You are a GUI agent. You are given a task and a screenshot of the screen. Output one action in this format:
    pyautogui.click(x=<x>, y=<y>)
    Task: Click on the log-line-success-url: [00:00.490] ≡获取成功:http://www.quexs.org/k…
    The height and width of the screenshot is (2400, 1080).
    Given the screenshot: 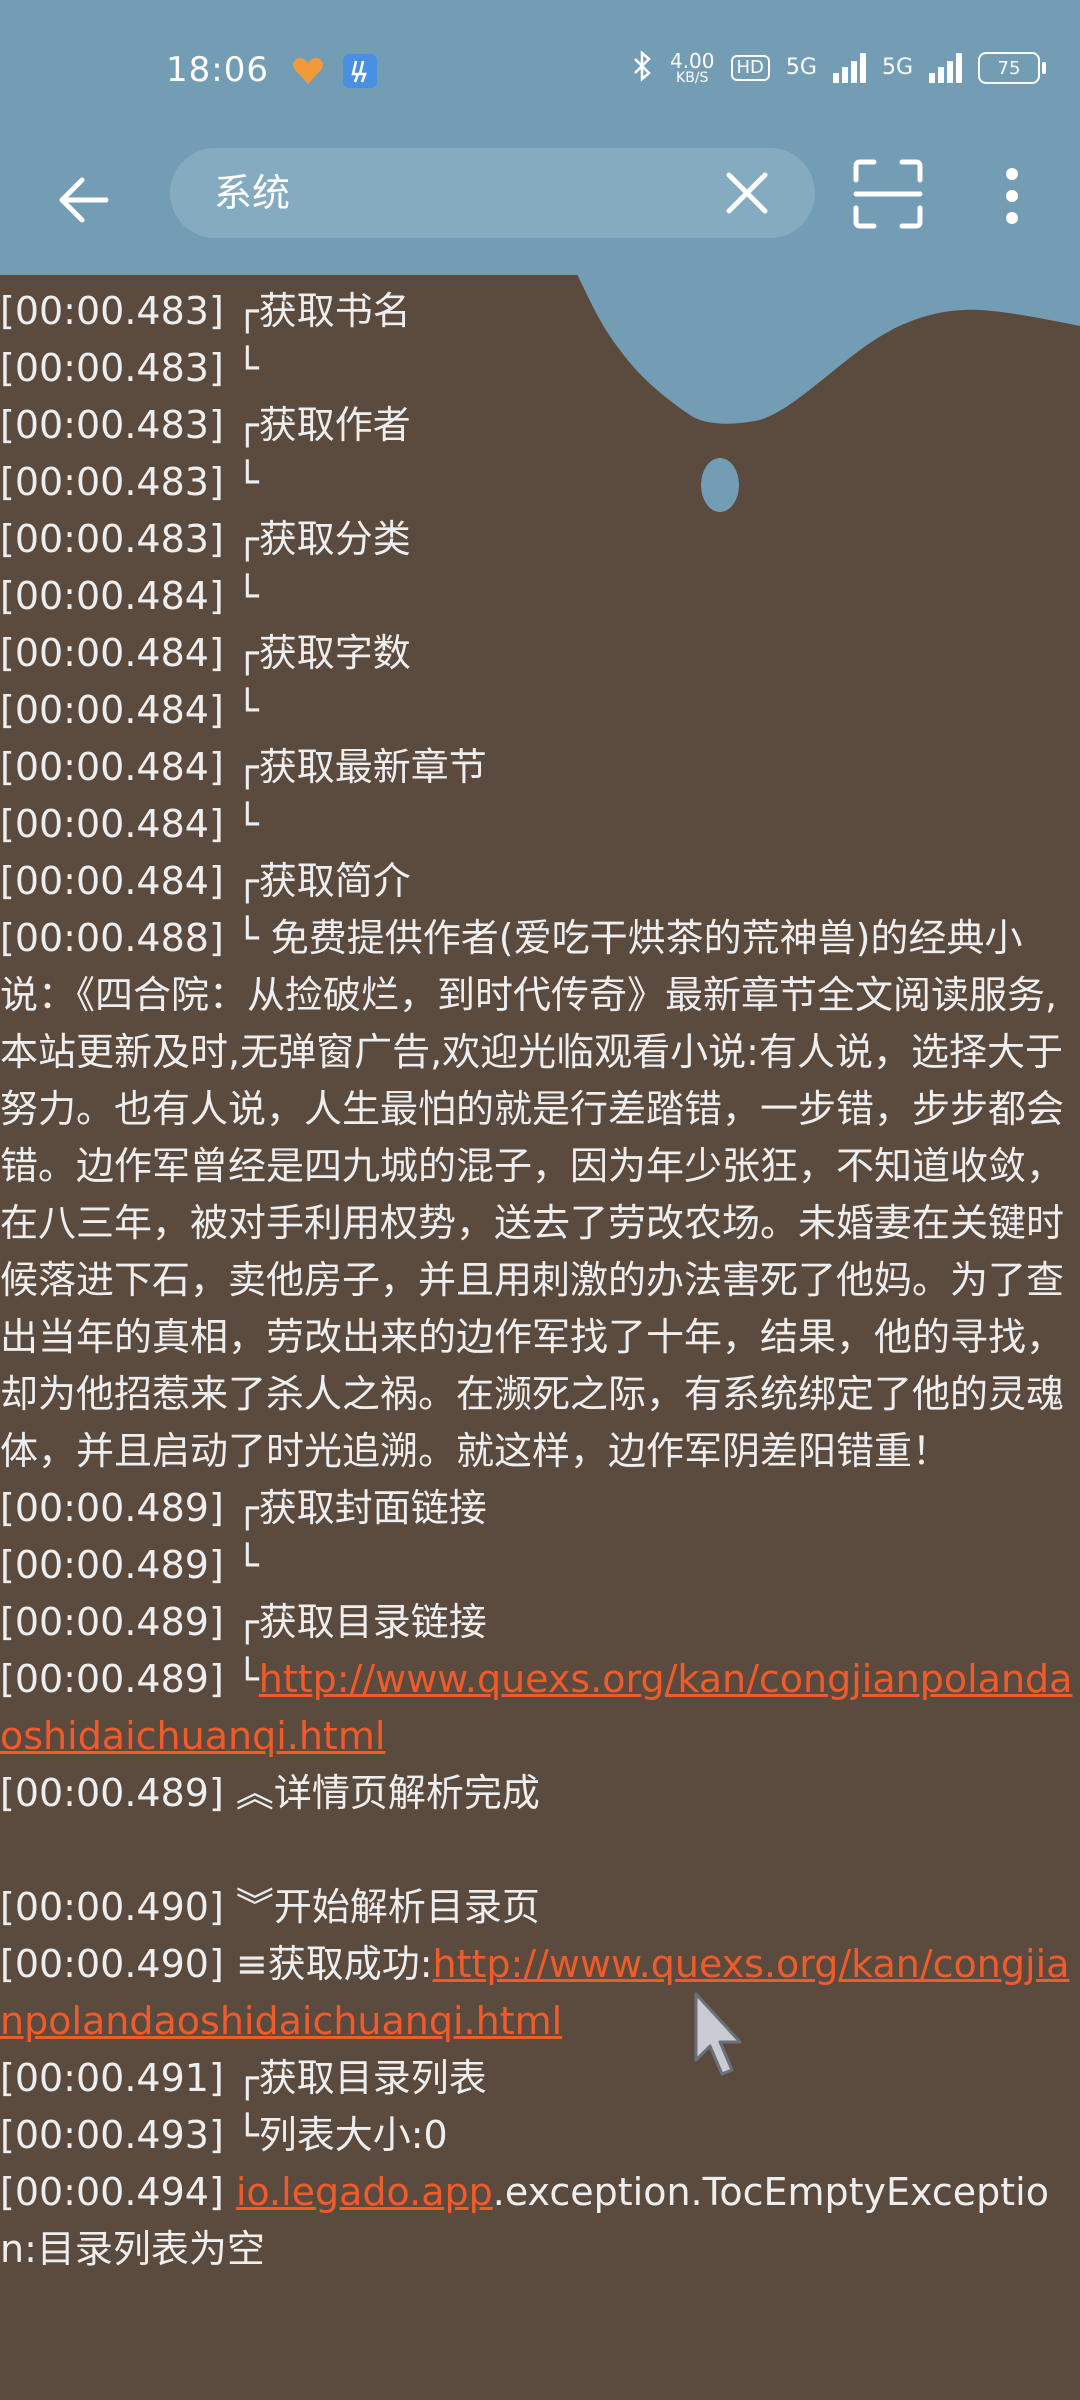 What is the action you would take?
    pyautogui.click(x=540, y=1993)
    